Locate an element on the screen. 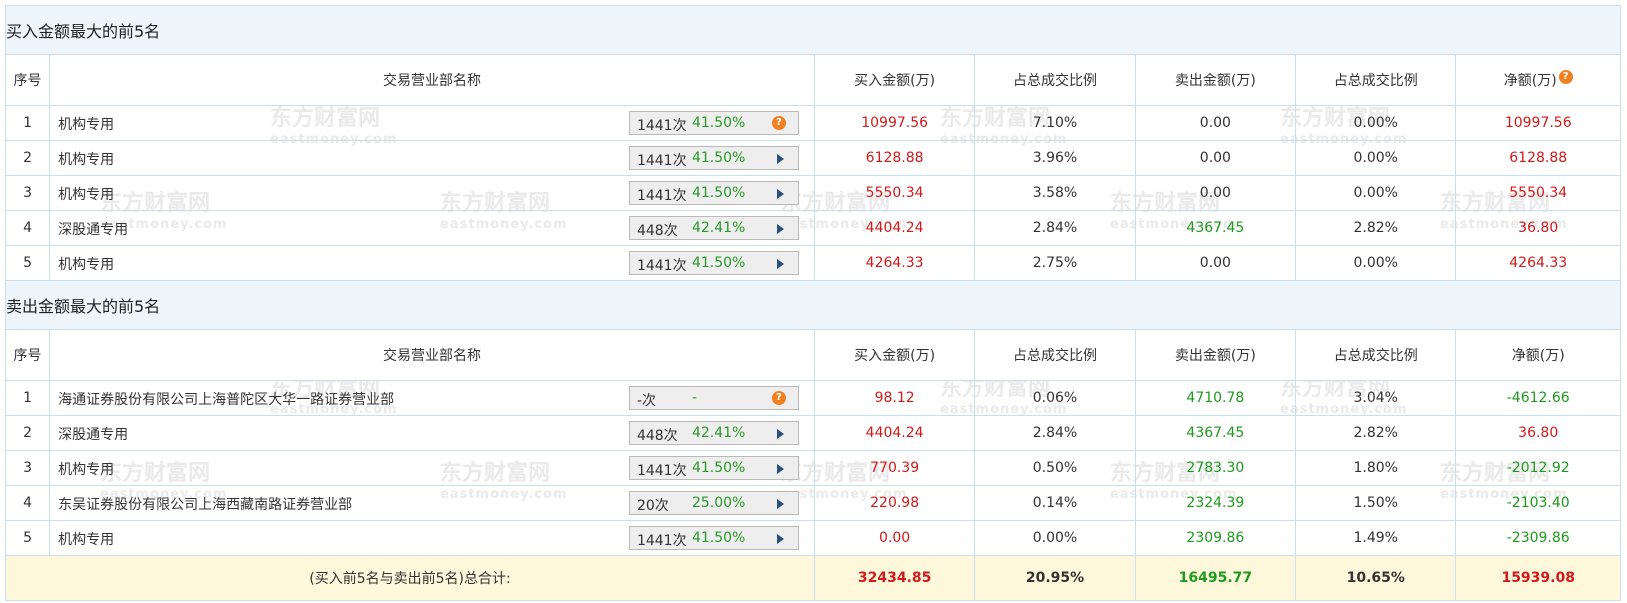 The image size is (1627, 603). sell-top5-title-row: 卖出金额最大的前5名 is located at coordinates (813, 305).